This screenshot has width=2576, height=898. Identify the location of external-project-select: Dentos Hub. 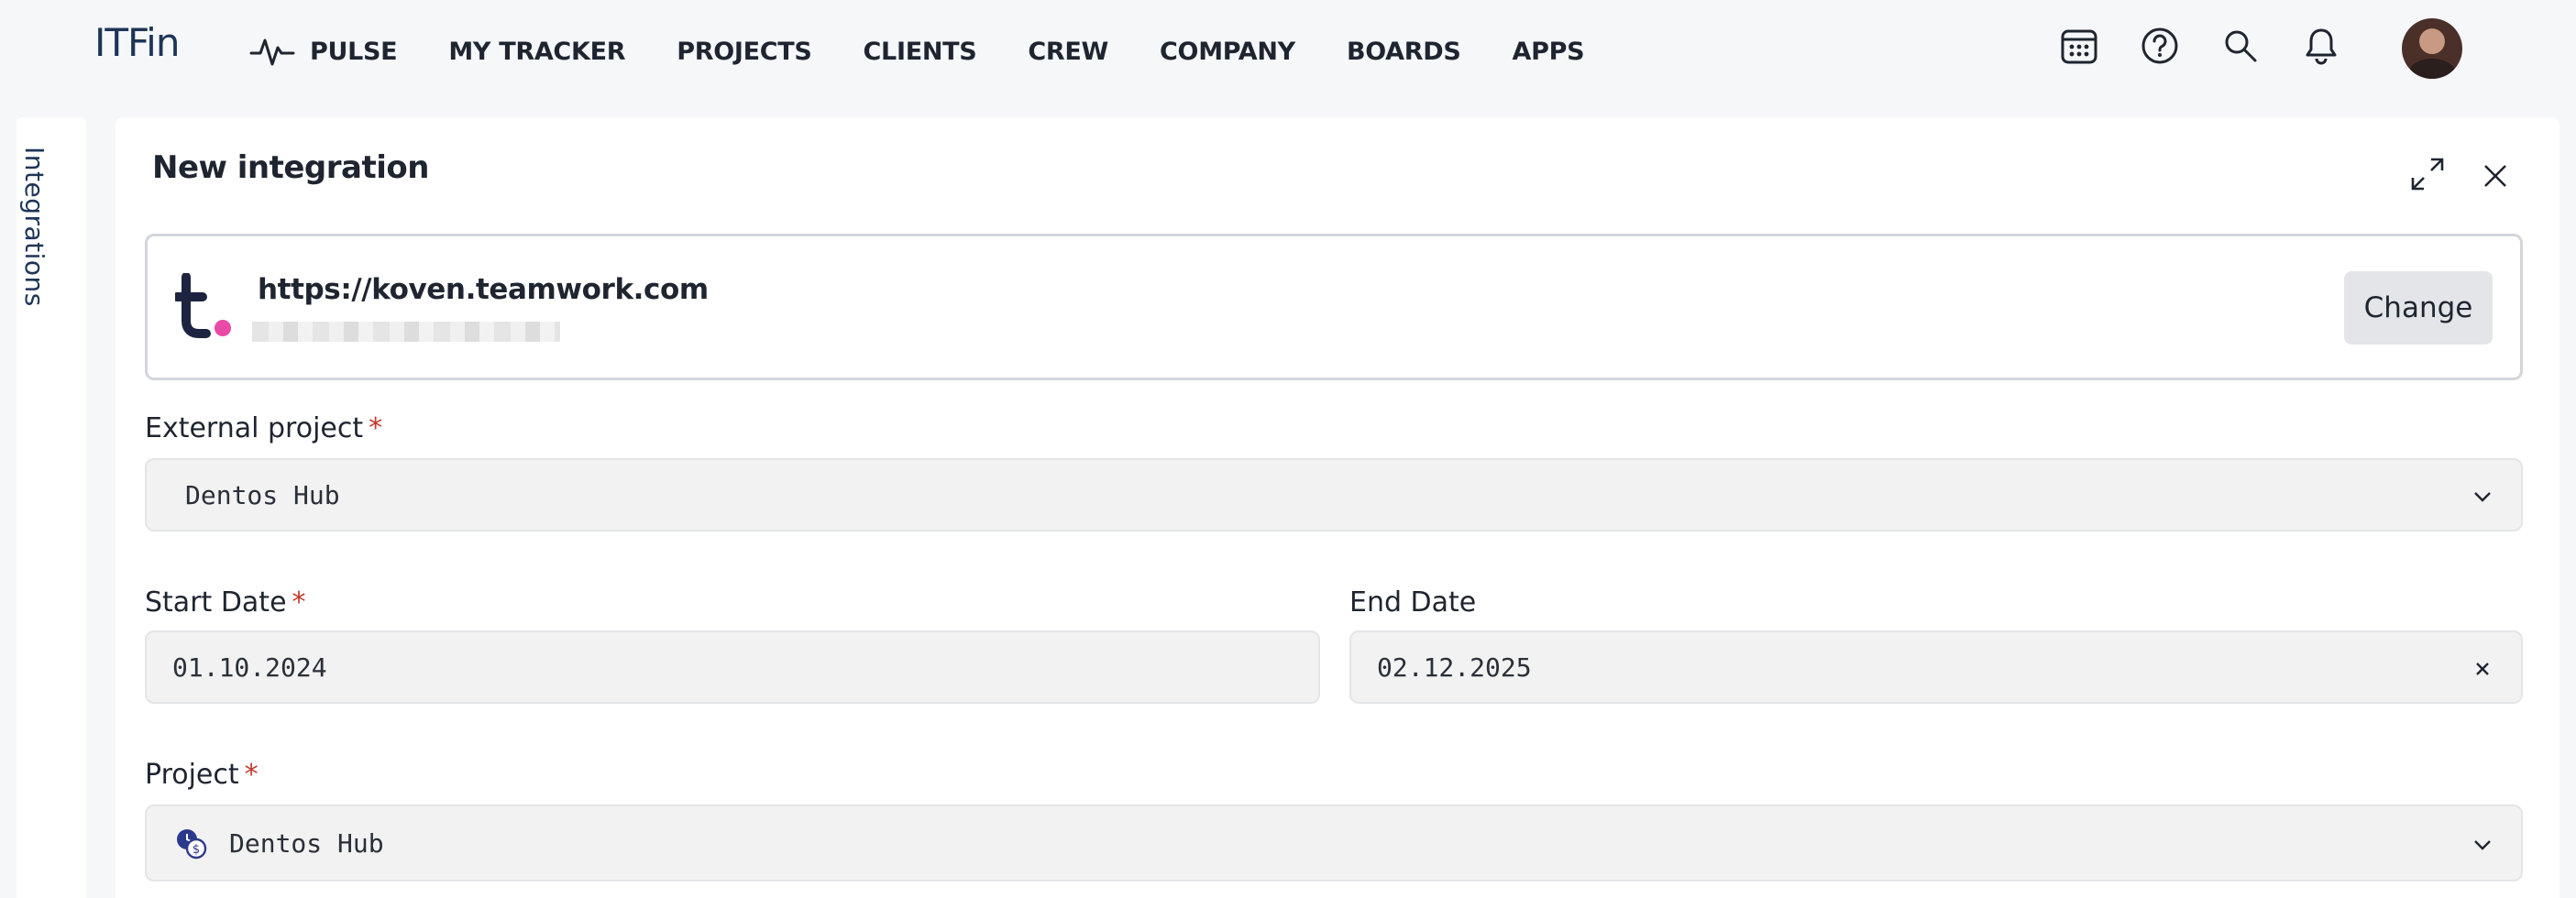
(1334, 494).